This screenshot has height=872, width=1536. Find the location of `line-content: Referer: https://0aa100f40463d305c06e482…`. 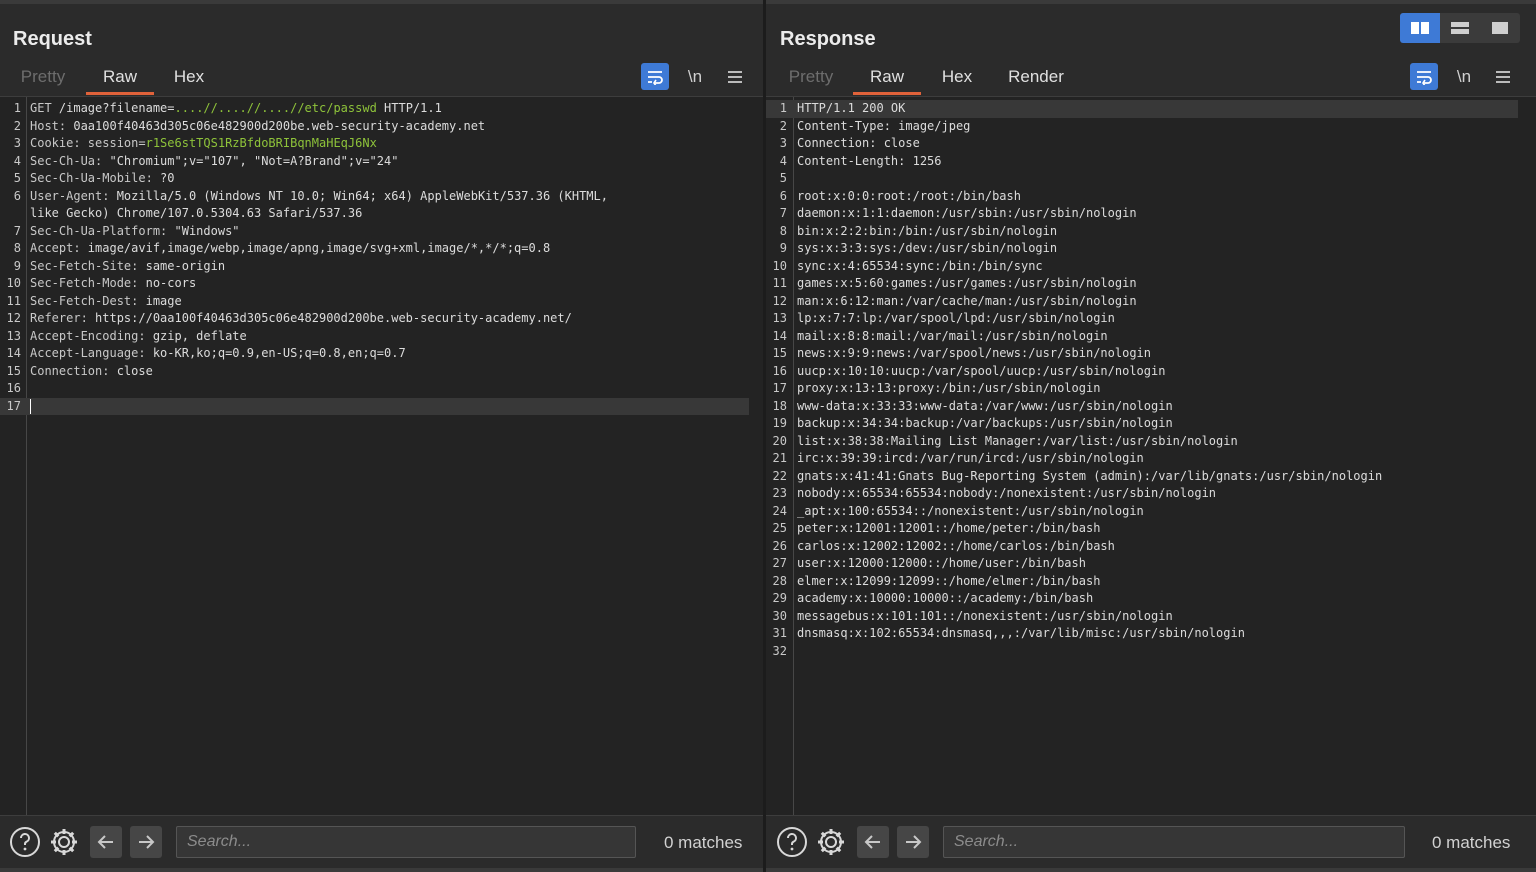

line-content: Referer: https://0aa100f40463d305c06e482… is located at coordinates (301, 319).